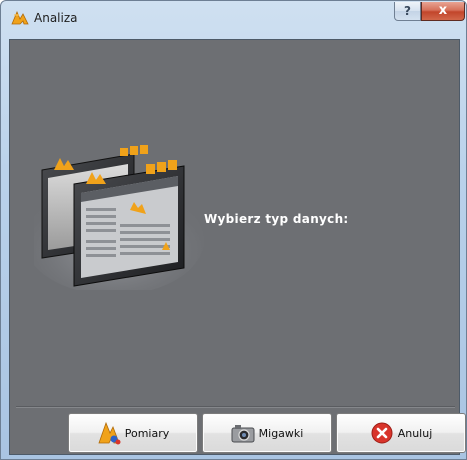  I want to click on close-button: x, so click(443, 11).